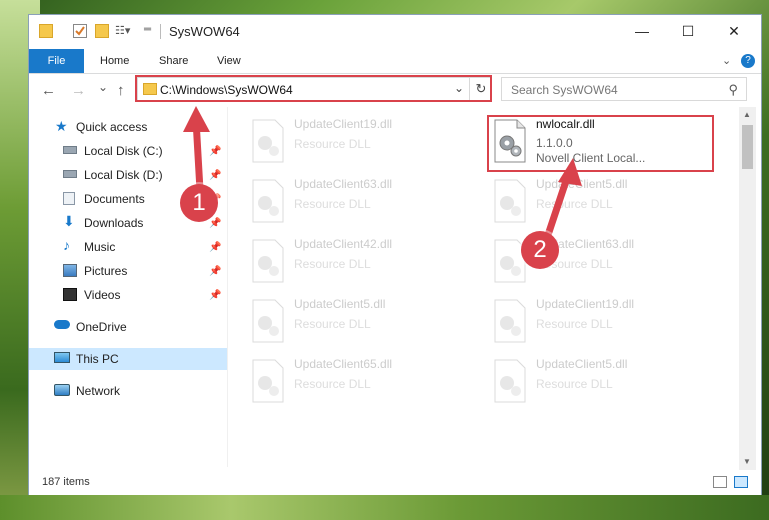 This screenshot has height=520, width=769. Describe the element at coordinates (62, 357) in the screenshot. I see `computer-icon` at that location.